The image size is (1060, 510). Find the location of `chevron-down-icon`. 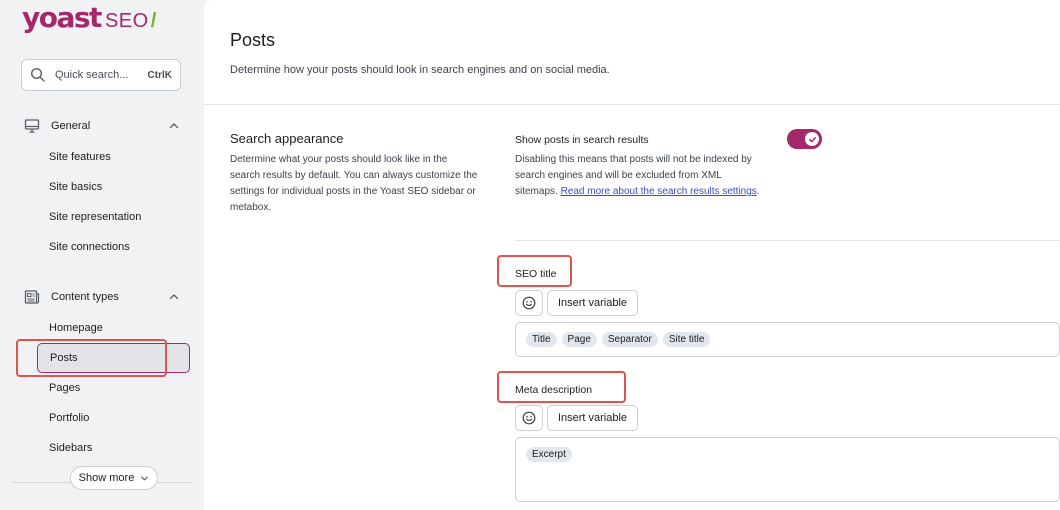

chevron-down-icon is located at coordinates (145, 478).